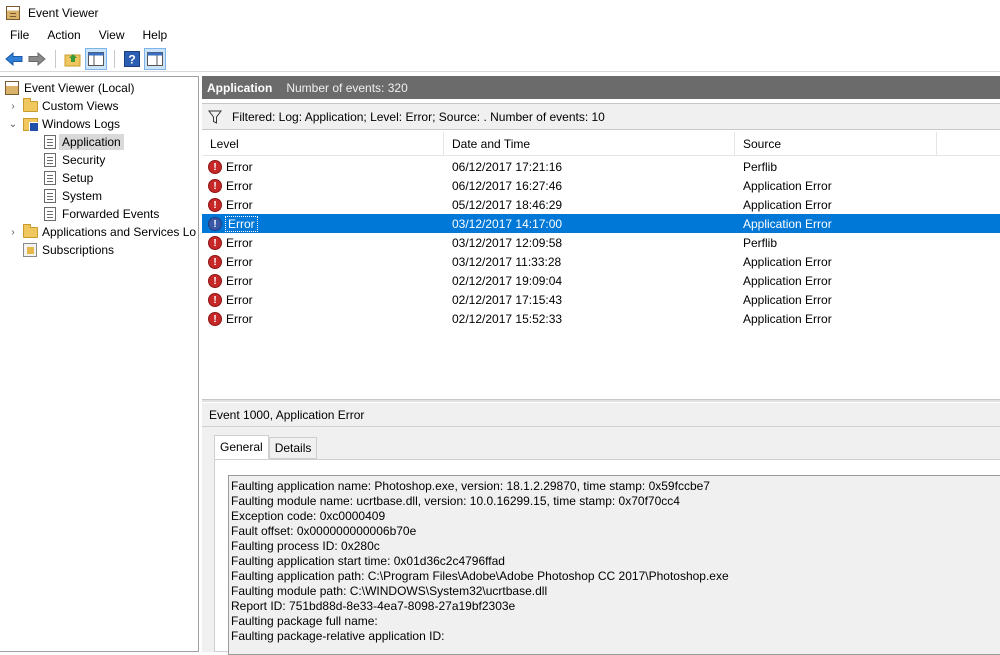 This screenshot has height=655, width=1000. I want to click on log-header-bar: Application Number of events: 320, so click(601, 87).